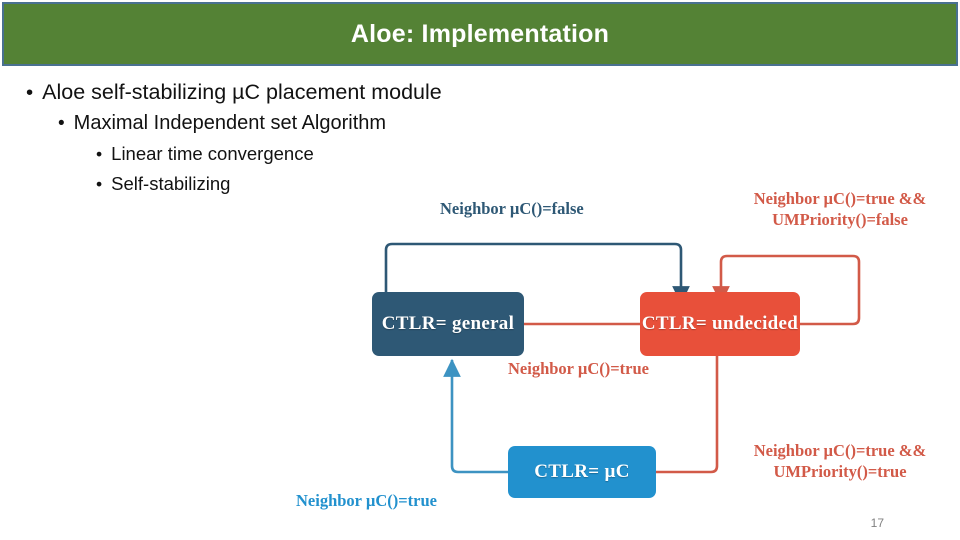 This screenshot has width=960, height=540. I want to click on bullet-text-4: Self-stabilizing, so click(171, 183).